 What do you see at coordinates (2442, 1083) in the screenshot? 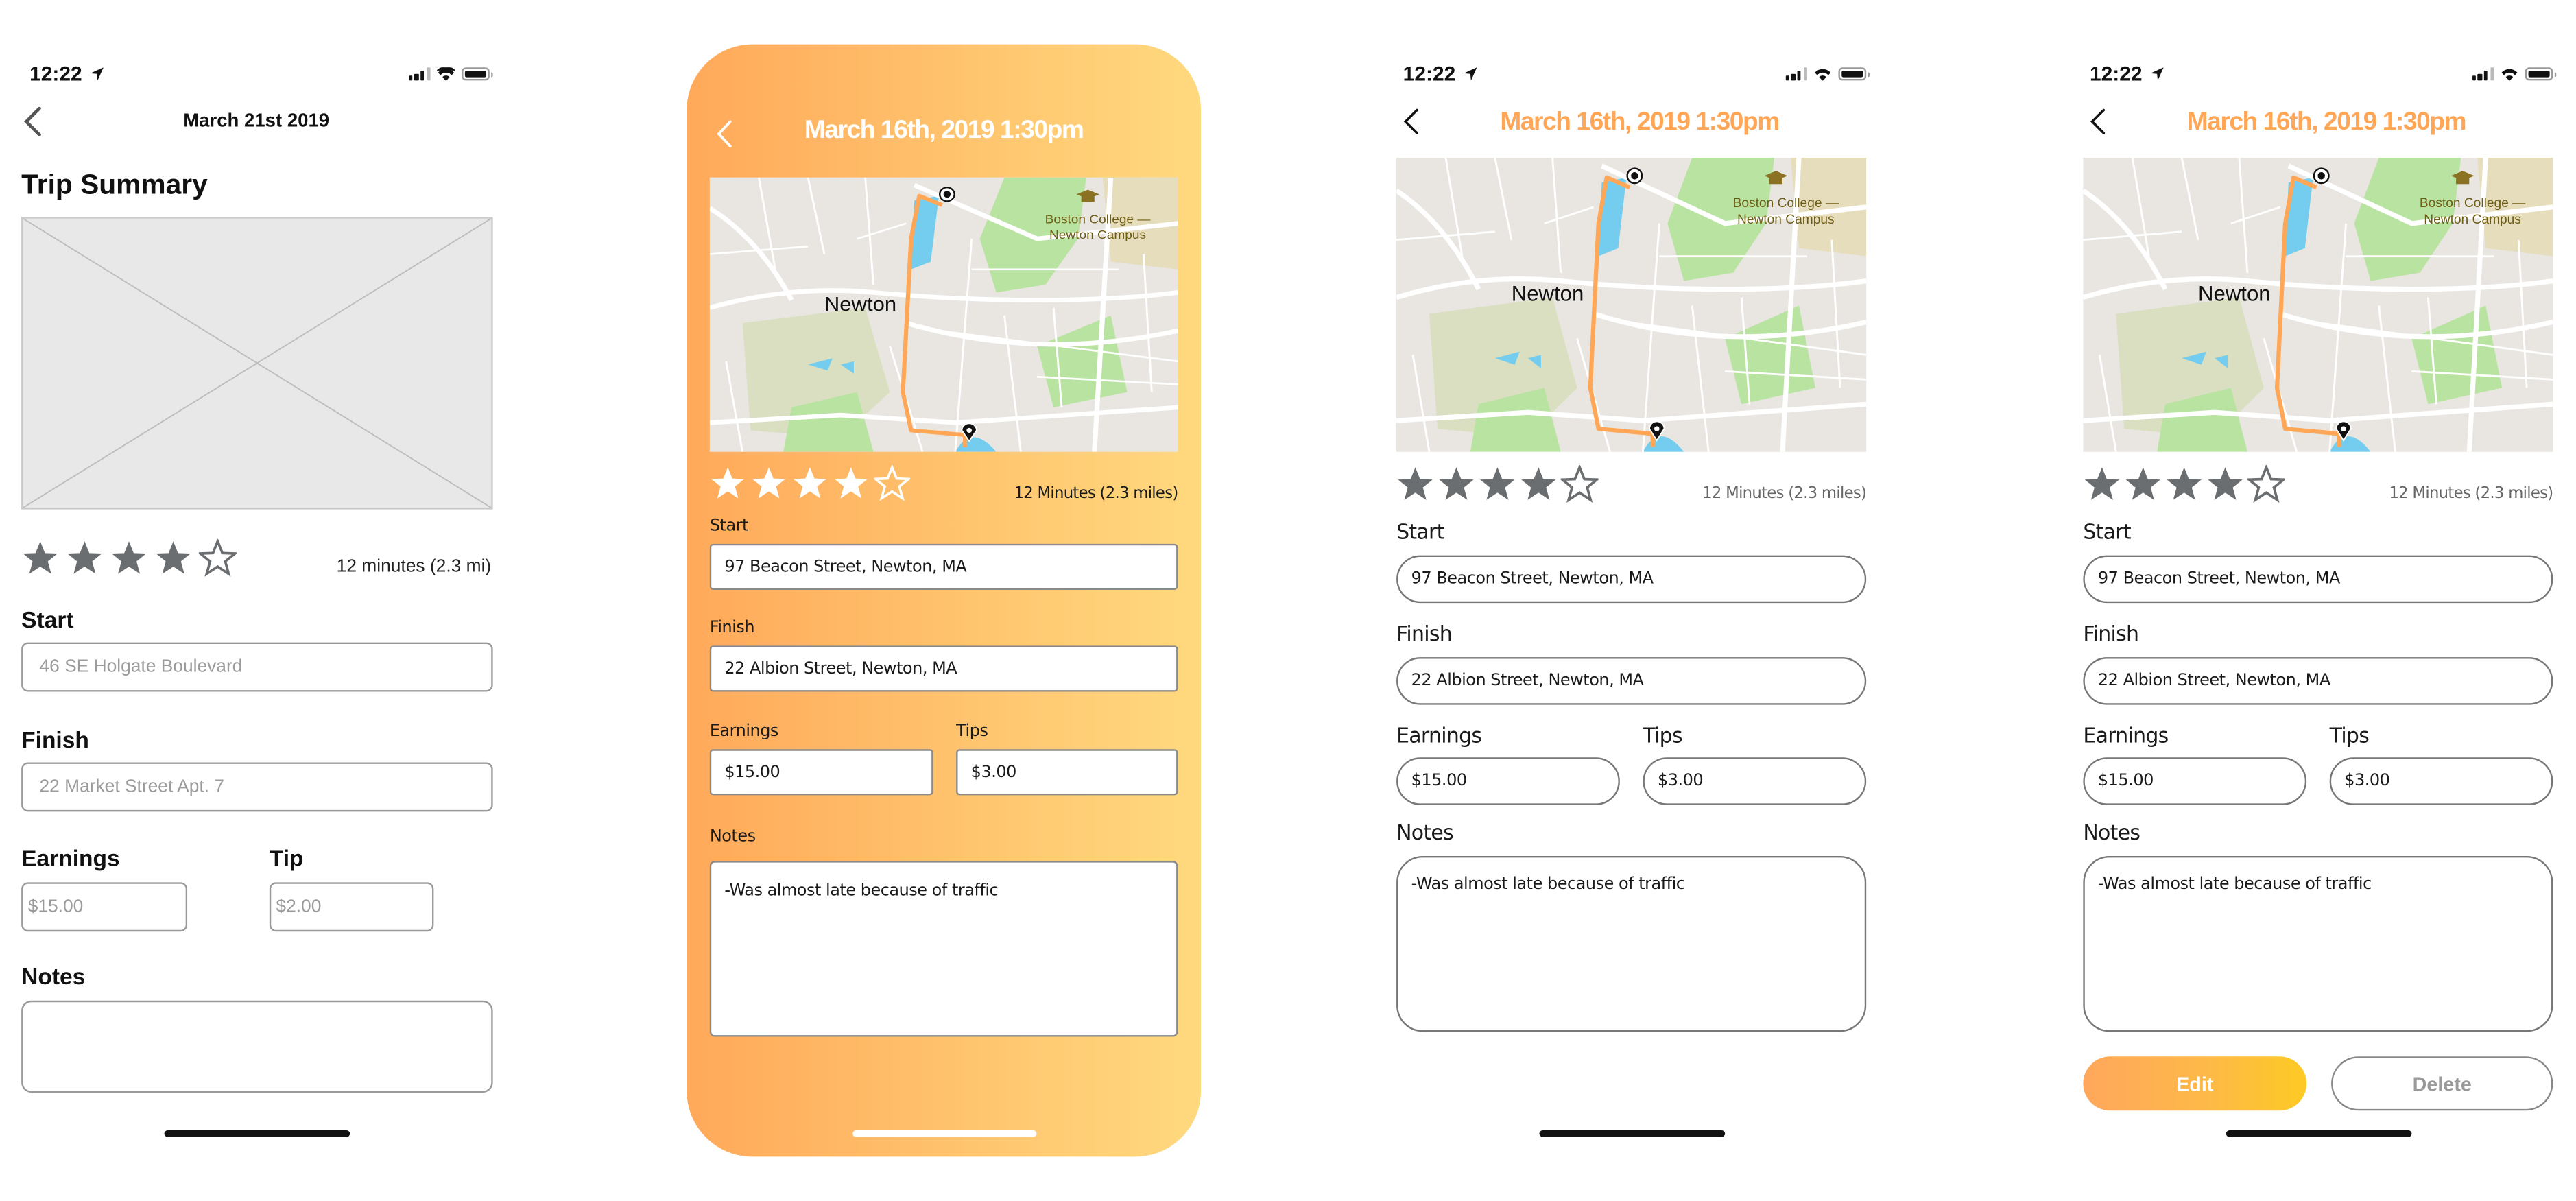
I see `delete-button: Delete` at bounding box center [2442, 1083].